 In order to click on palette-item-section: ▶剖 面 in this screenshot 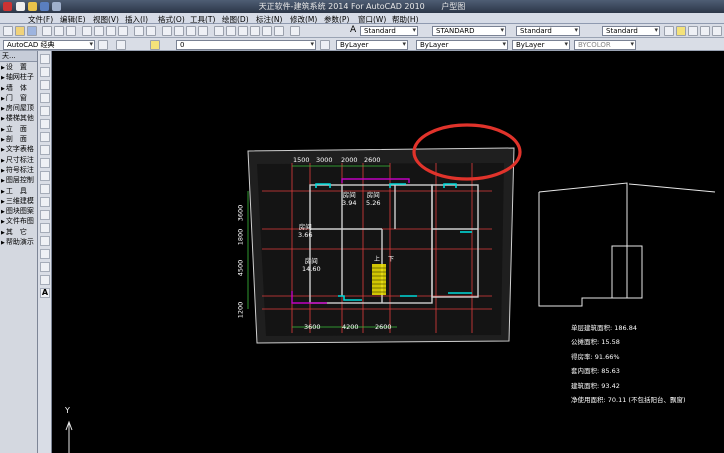, I will do `click(18, 139)`.